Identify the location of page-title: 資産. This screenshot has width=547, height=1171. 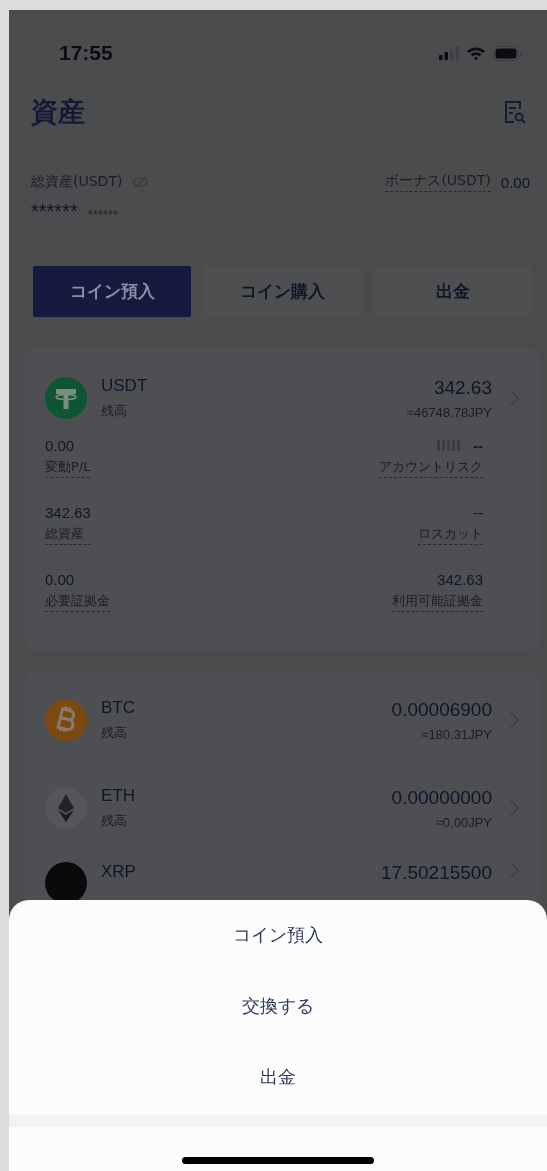
(58, 112).